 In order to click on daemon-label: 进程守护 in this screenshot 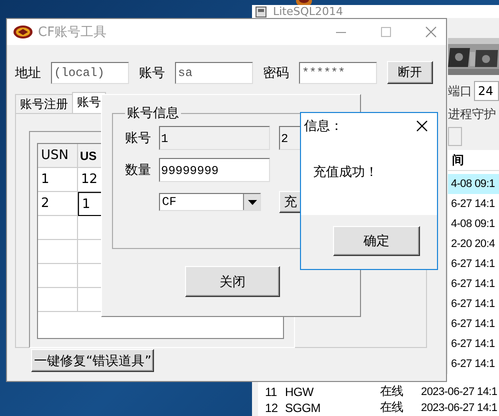, I will do `click(472, 114)`.